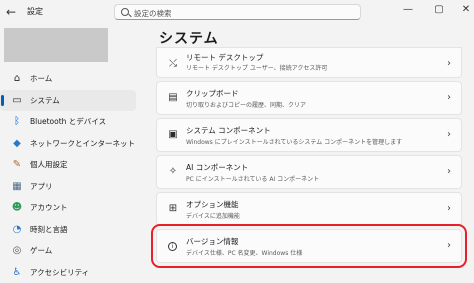  I want to click on sidebar-item-gaming: ◎ ゲーム, so click(68, 251).